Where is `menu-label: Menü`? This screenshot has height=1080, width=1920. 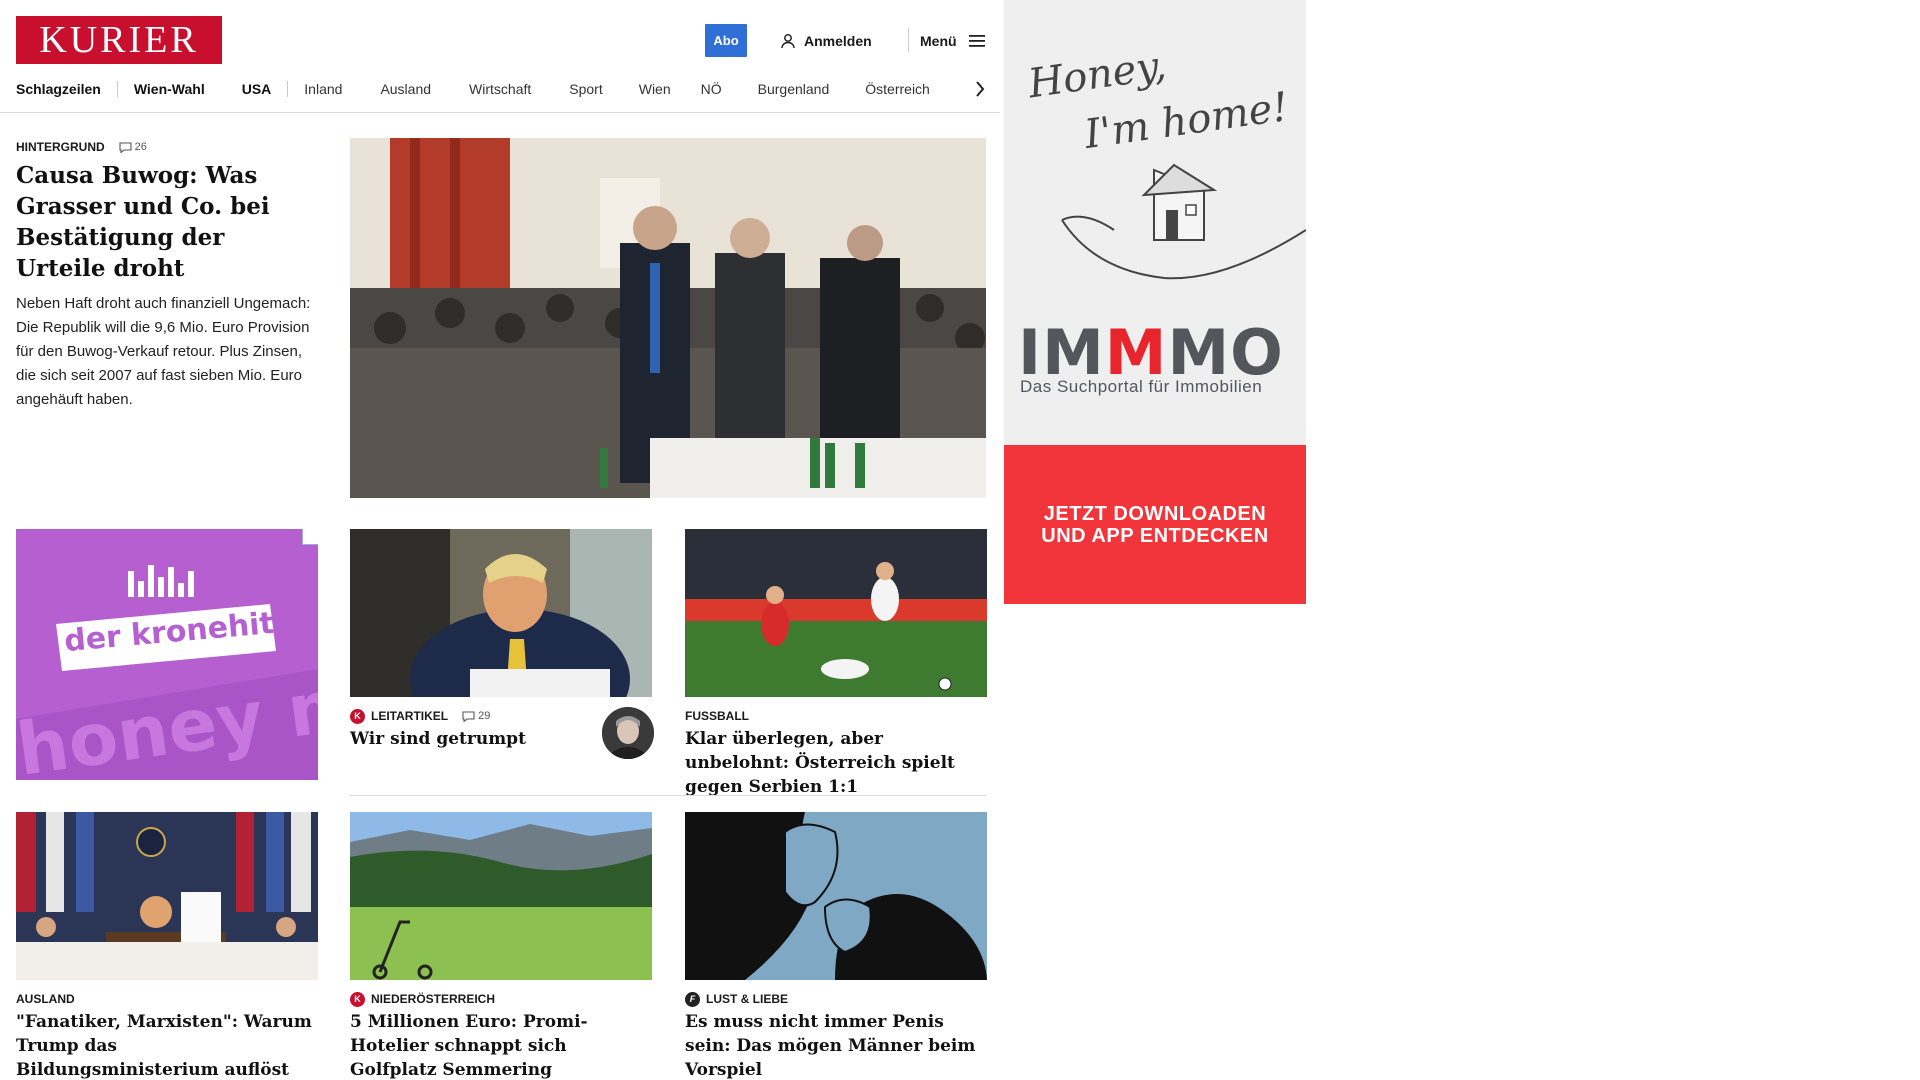 menu-label: Menü is located at coordinates (938, 41).